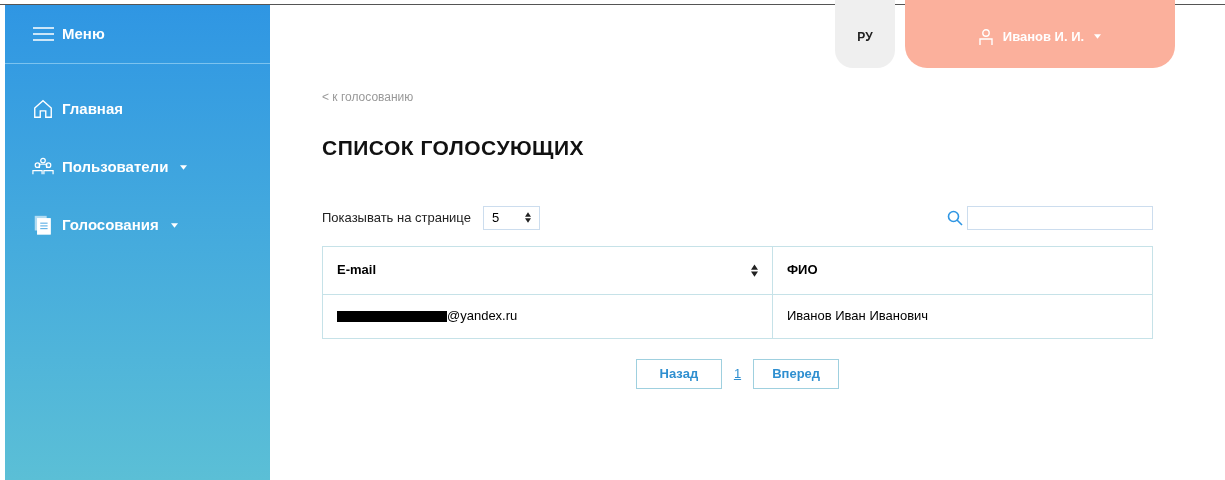 This screenshot has width=1225, height=480. I want to click on page-size-label: Показывать на странице, so click(396, 217).